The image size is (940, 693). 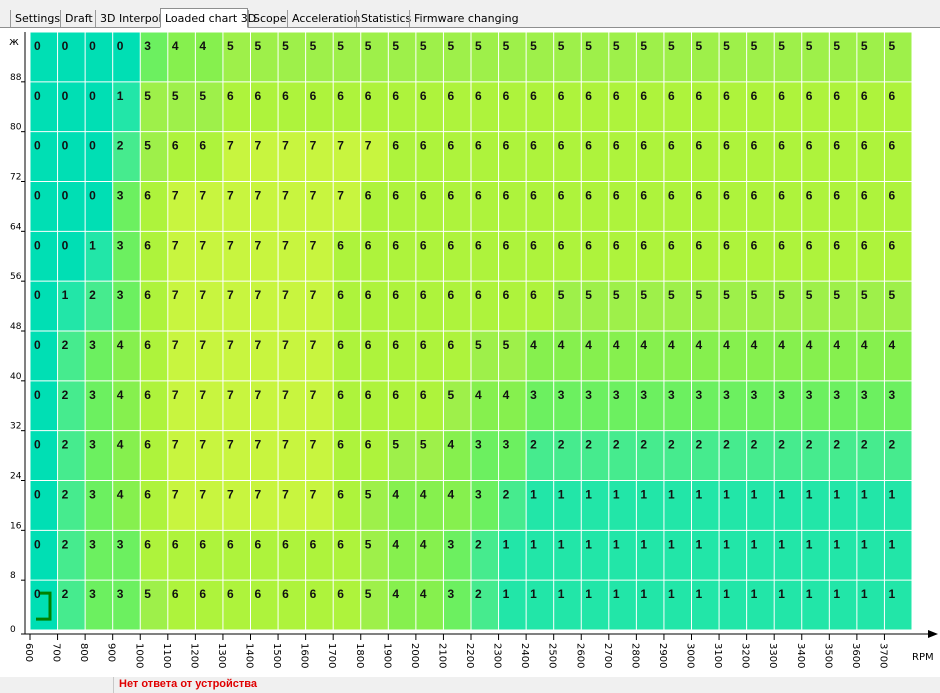 I want to click on status-separator, so click(x=113, y=685).